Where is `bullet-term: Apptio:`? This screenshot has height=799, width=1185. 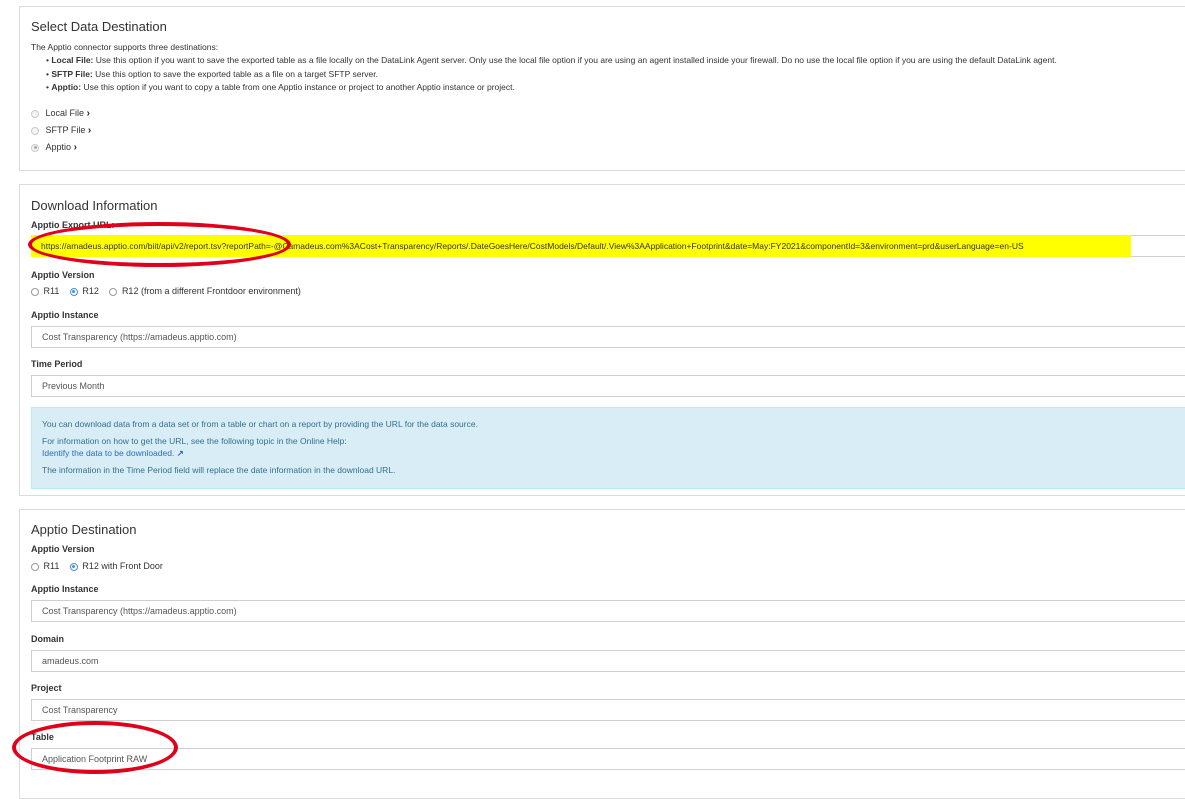
bullet-term: Apptio: is located at coordinates (66, 87).